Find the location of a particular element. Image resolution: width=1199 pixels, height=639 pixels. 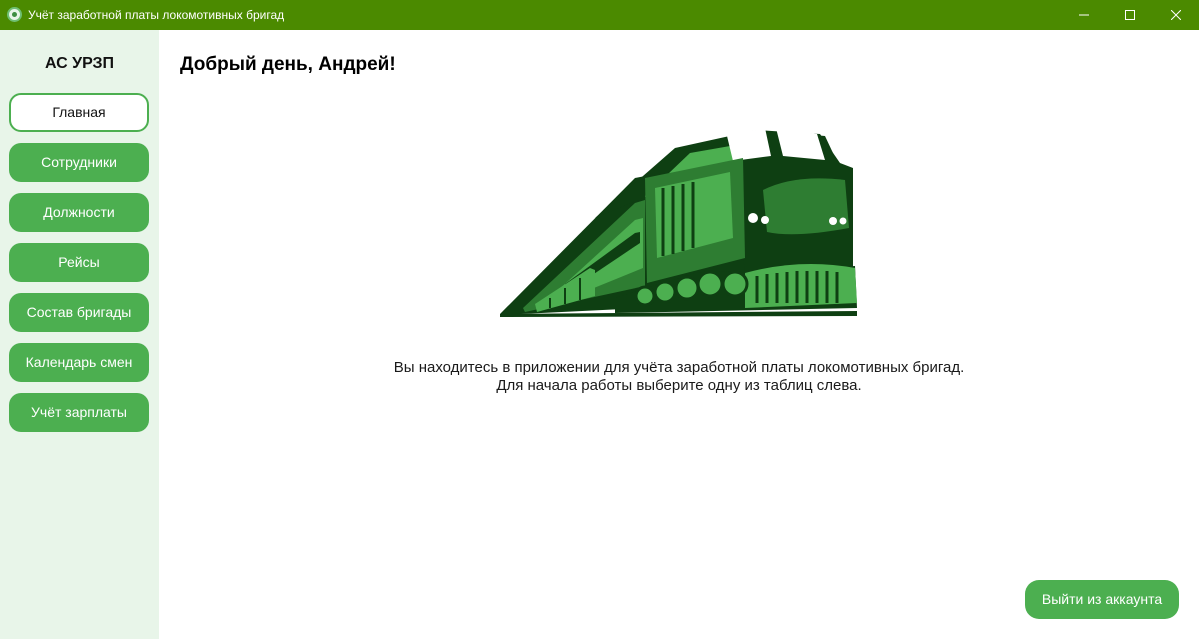

minimize-icon is located at coordinates (1084, 15).